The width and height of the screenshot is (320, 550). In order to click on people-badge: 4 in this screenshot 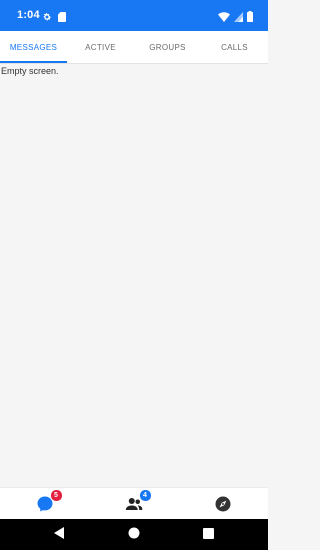, I will do `click(145, 495)`.